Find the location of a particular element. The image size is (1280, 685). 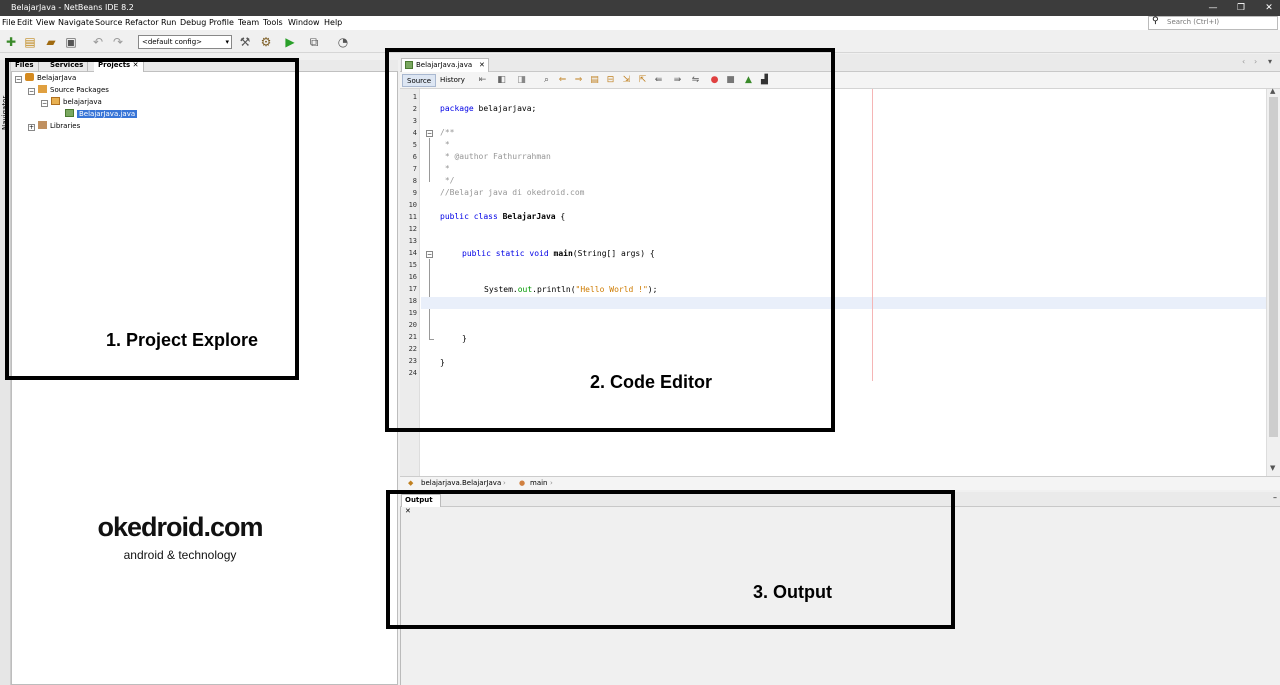

breadcrumb-method: main is located at coordinates (539, 483).